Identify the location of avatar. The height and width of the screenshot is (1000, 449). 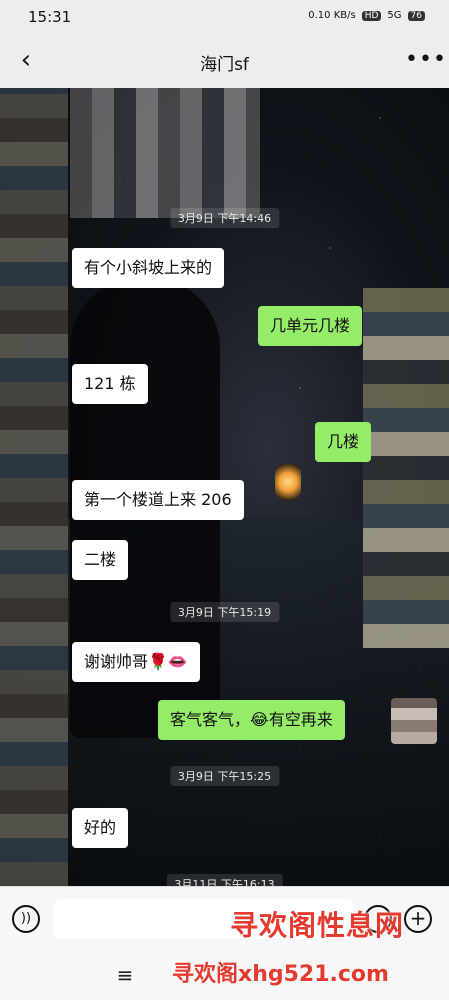
(414, 721).